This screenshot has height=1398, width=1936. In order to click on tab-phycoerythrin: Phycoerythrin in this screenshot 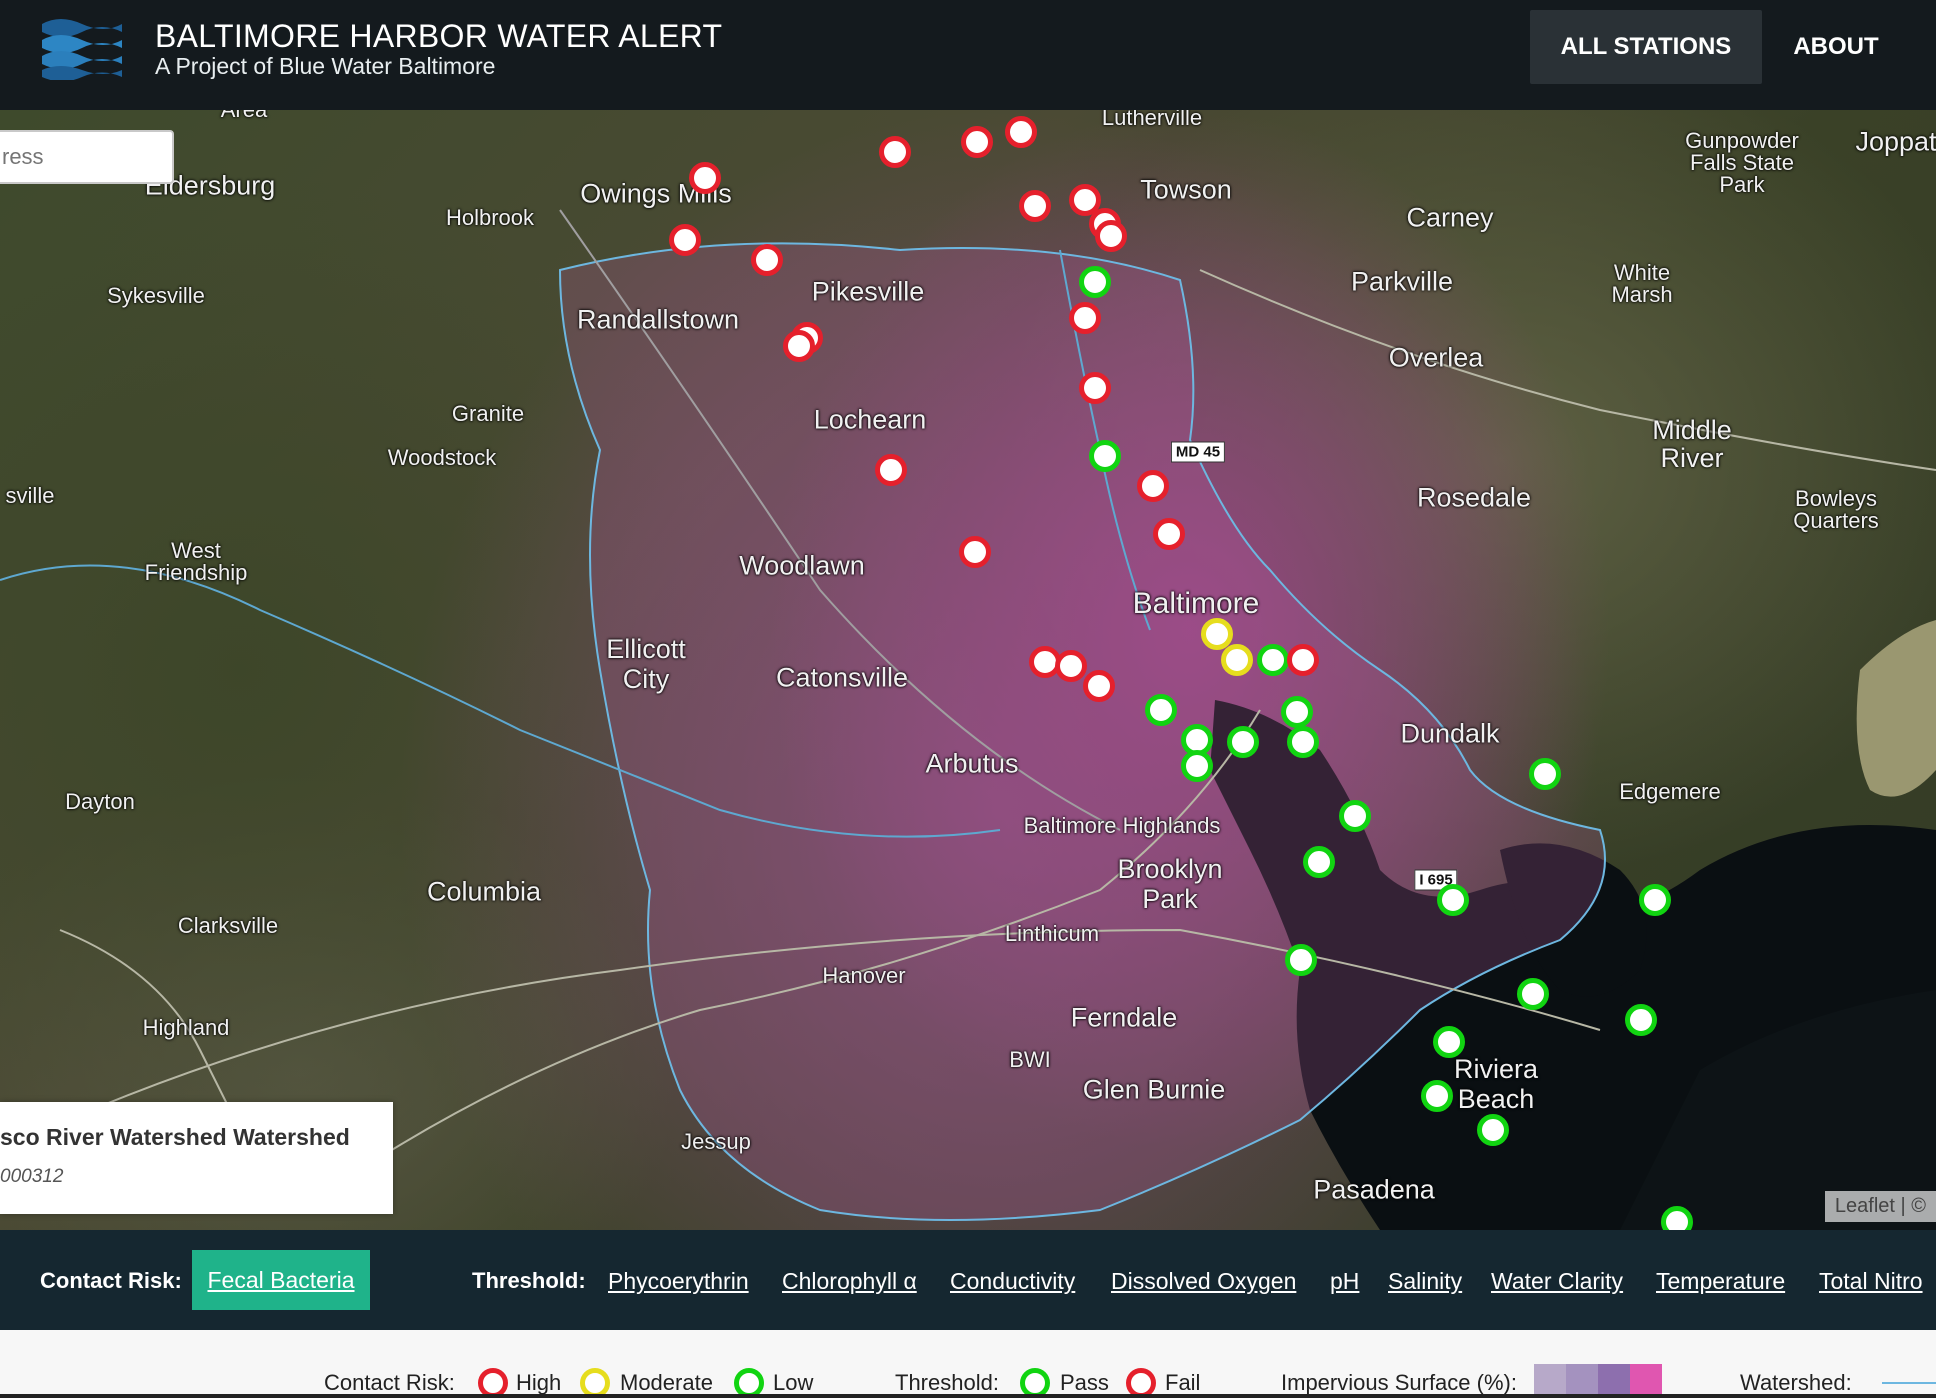, I will do `click(678, 1281)`.